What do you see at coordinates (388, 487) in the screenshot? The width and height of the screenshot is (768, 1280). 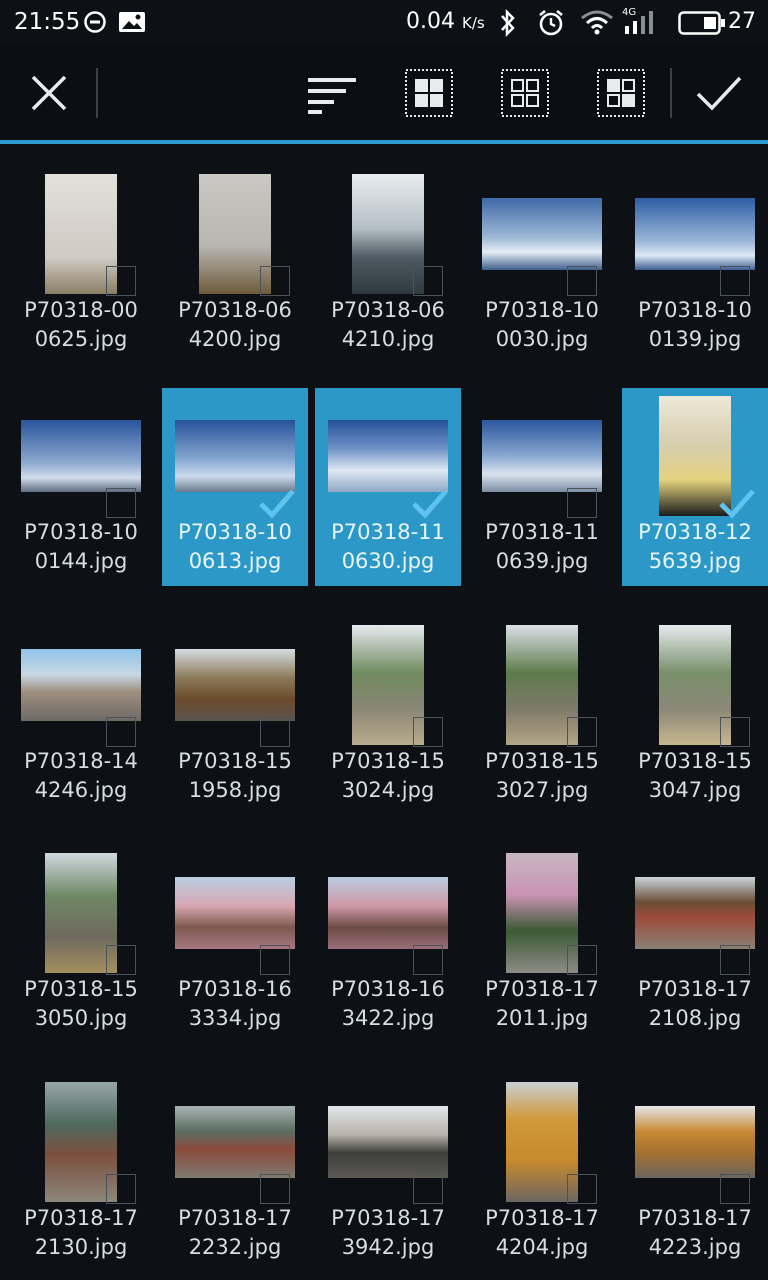 I see `photo-item: P70318-11 0630.jpg` at bounding box center [388, 487].